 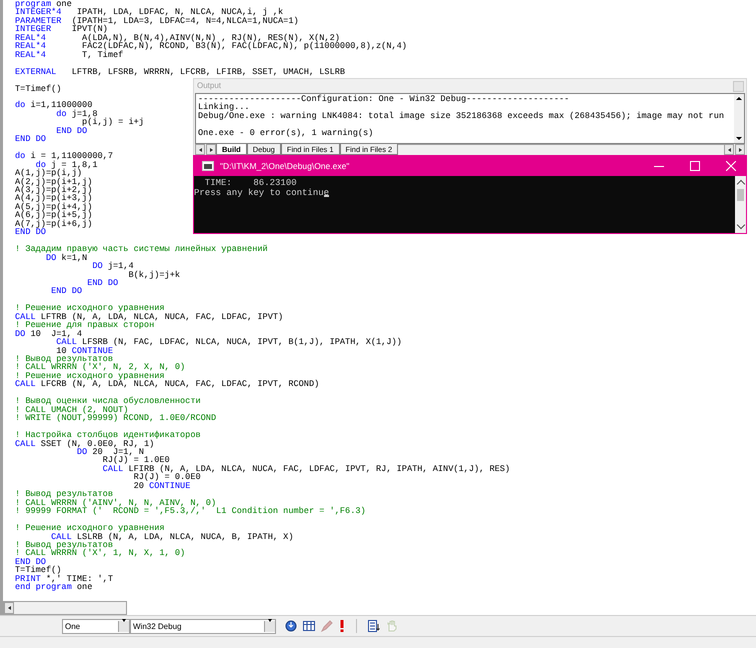 I want to click on comment-line: ! Настройка столбцов идентификаторов, so click(x=108, y=435).